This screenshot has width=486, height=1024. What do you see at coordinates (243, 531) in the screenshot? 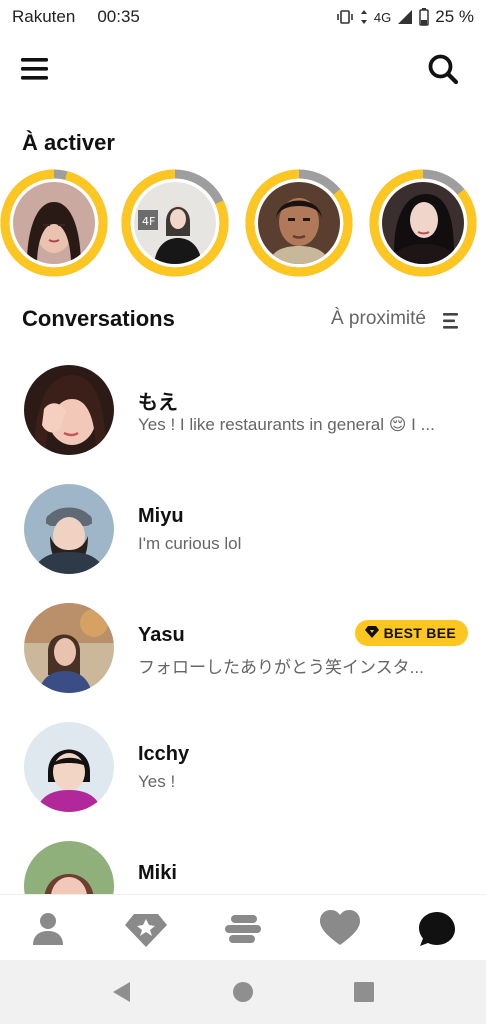
I see `conversation-row: Miyu I'm curious lol` at bounding box center [243, 531].